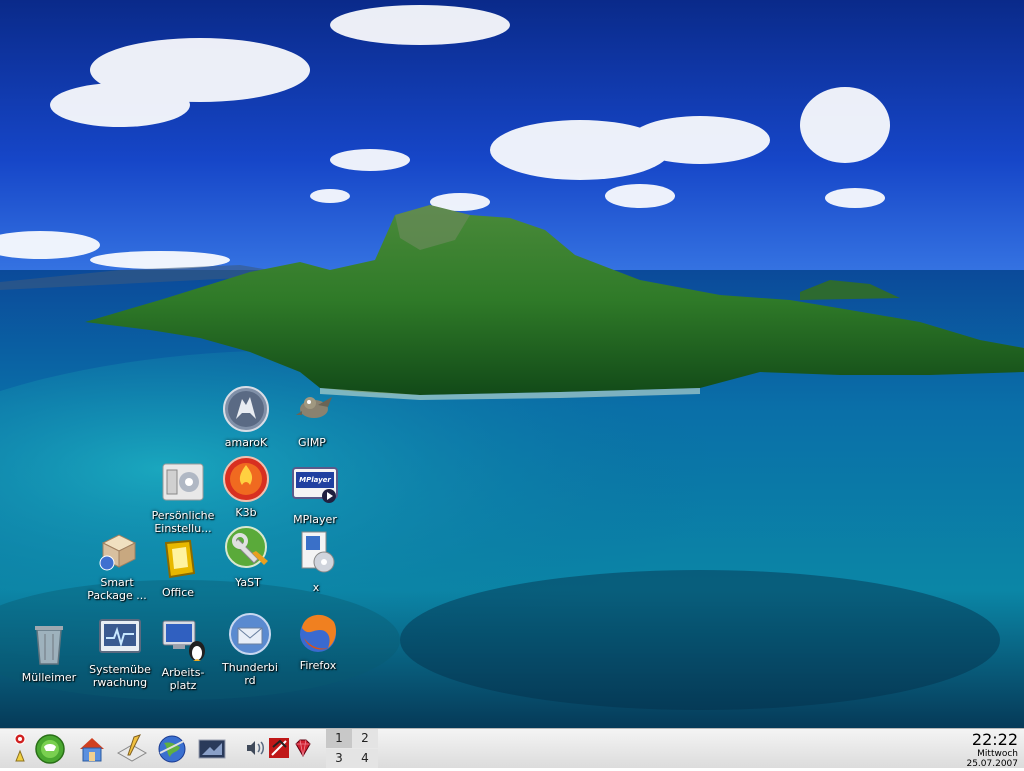 The width and height of the screenshot is (1024, 771). I want to click on firefox-icon, so click(318, 632).